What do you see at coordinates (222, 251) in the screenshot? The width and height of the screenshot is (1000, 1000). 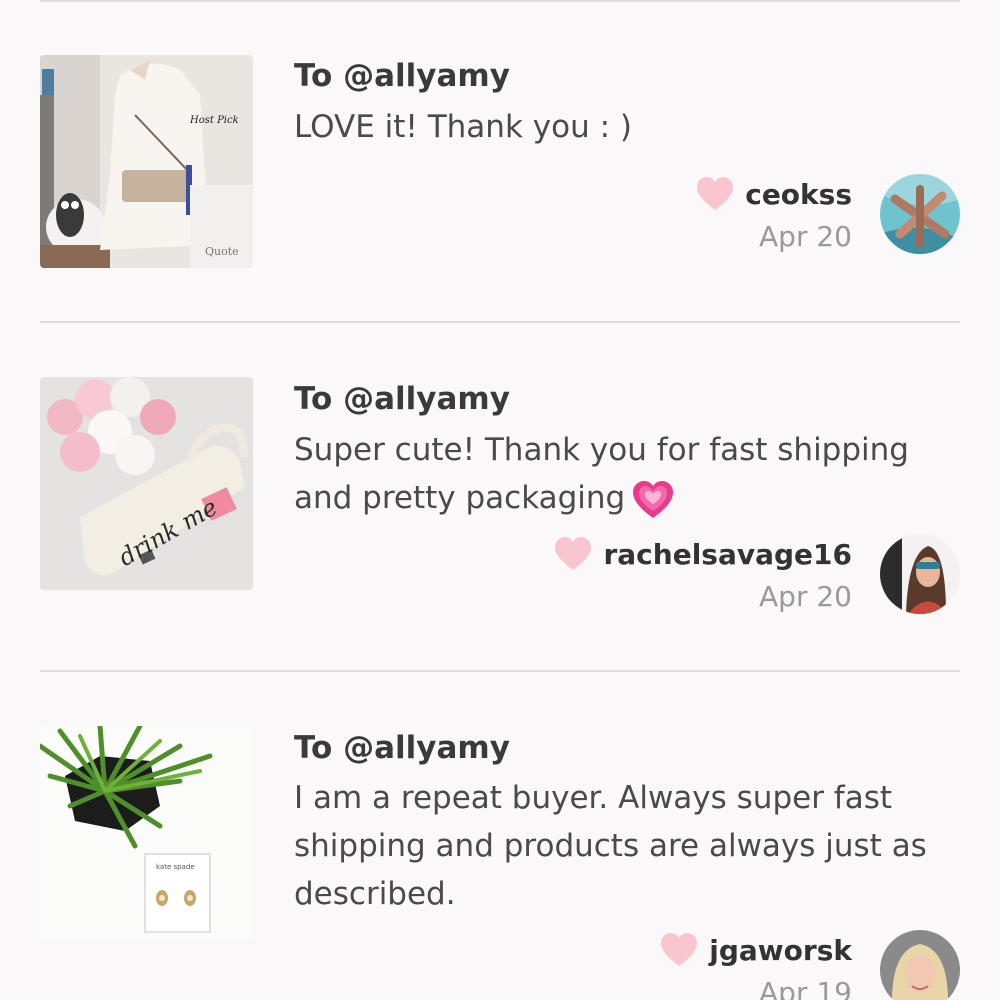 I see `listing-watermark: Quote` at bounding box center [222, 251].